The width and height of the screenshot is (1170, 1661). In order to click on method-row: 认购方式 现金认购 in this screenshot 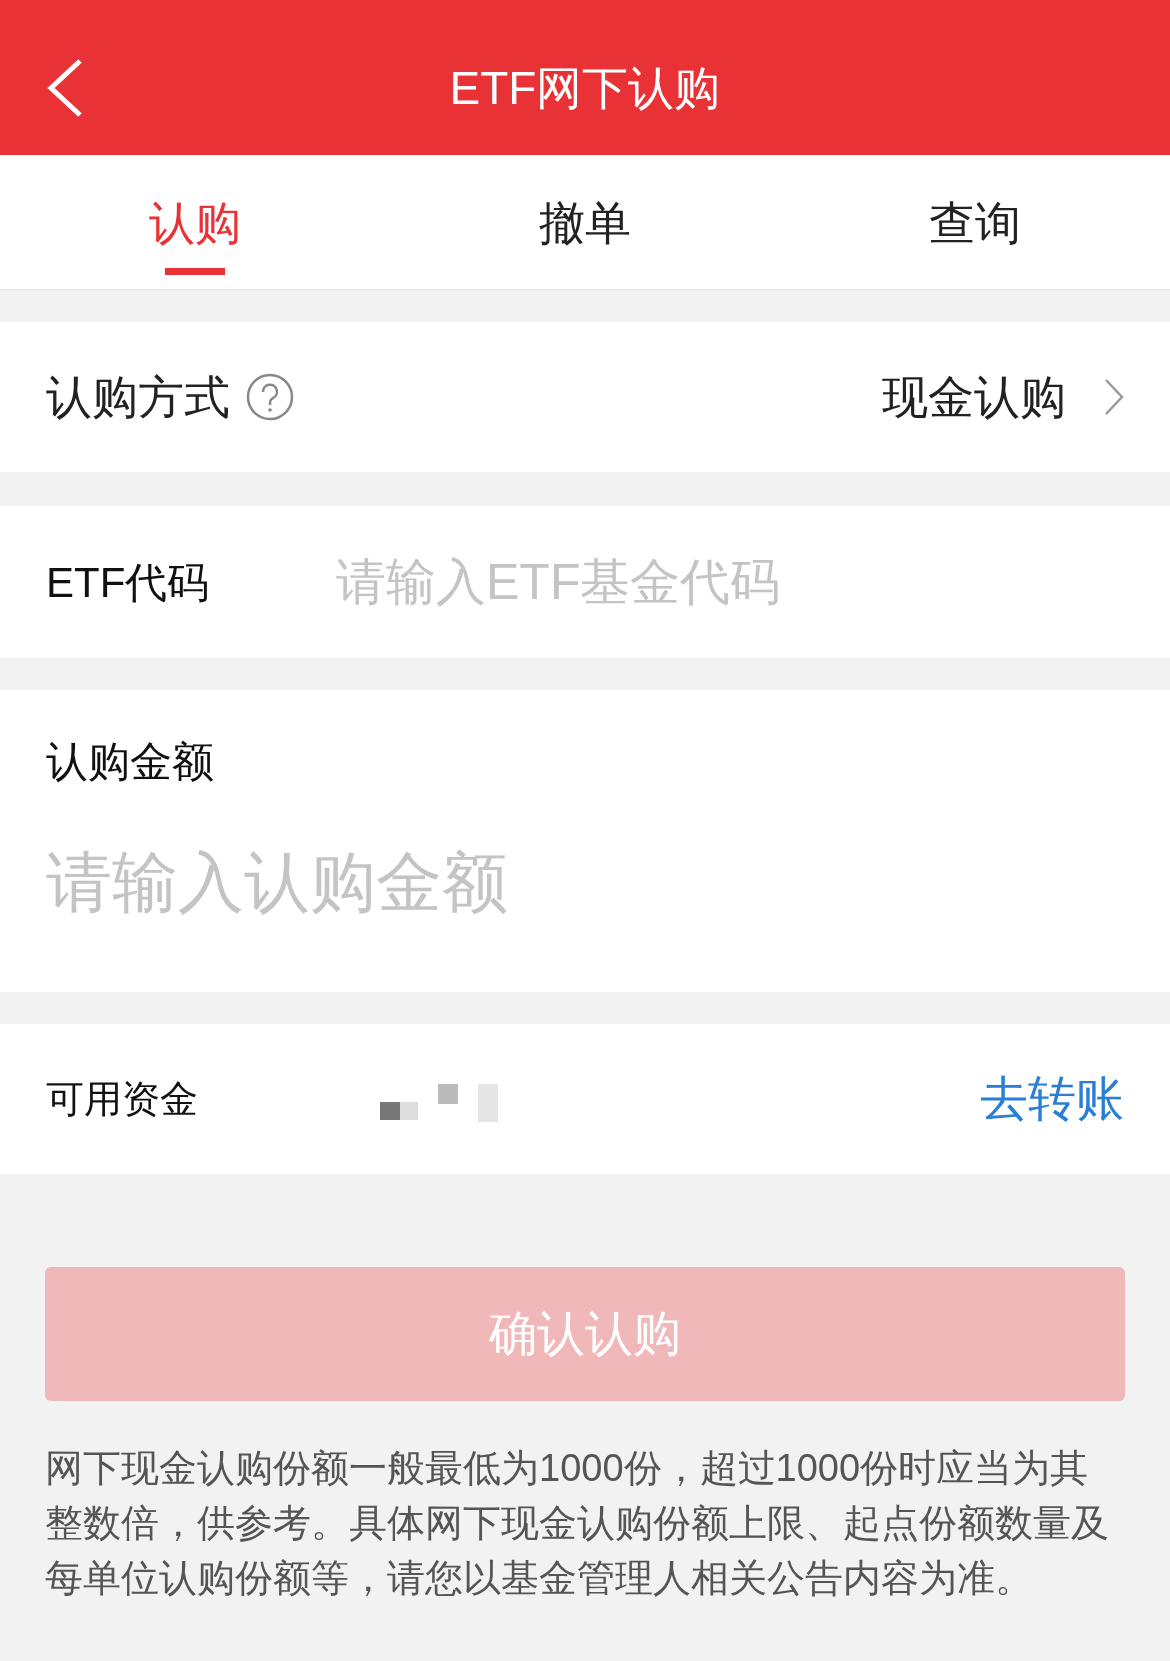, I will do `click(585, 397)`.